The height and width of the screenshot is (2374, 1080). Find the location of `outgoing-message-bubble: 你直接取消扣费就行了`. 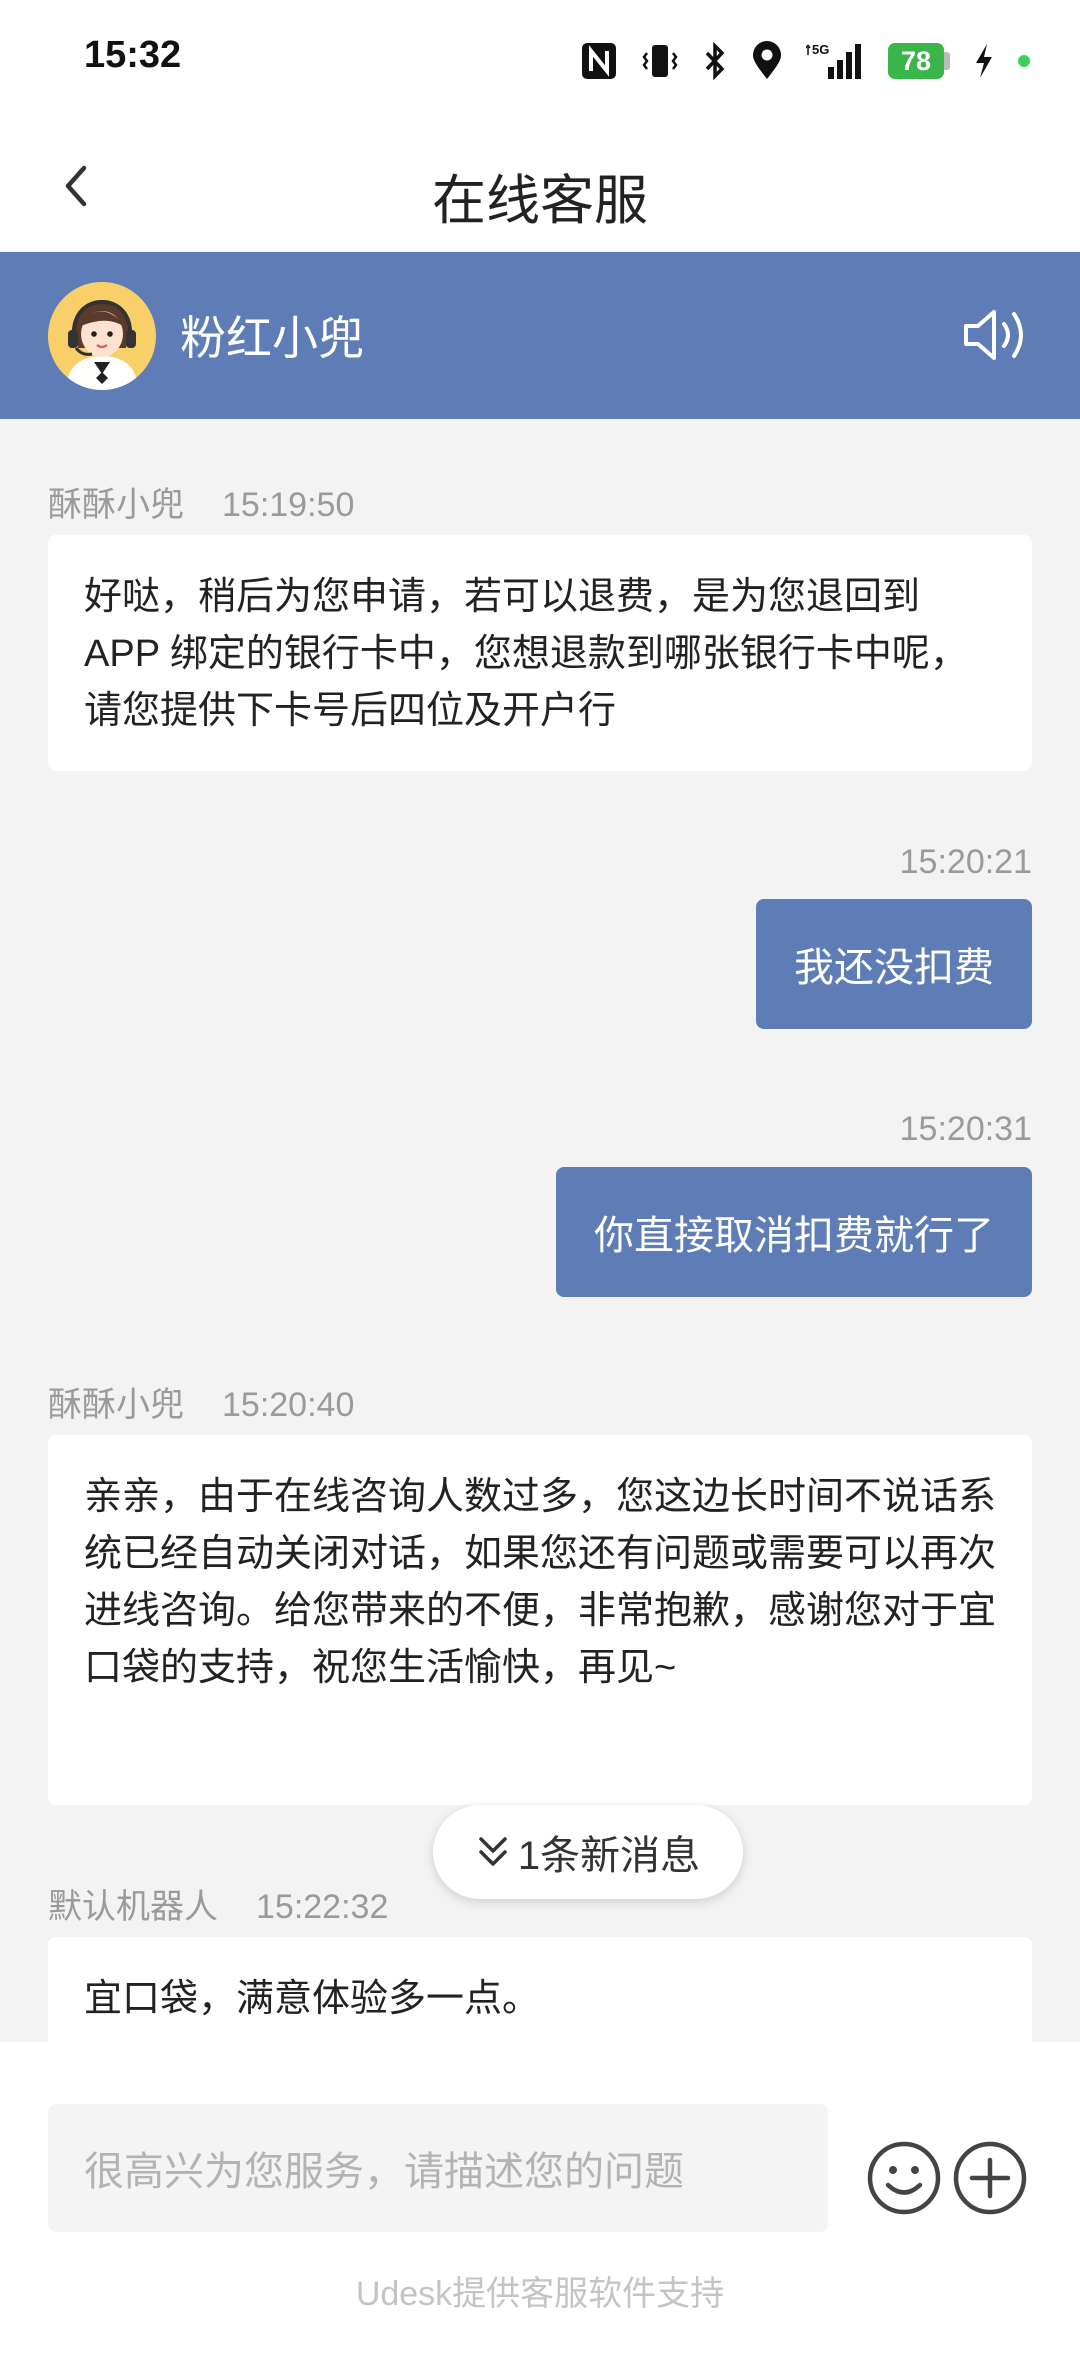

outgoing-message-bubble: 你直接取消扣费就行了 is located at coordinates (794, 1232).